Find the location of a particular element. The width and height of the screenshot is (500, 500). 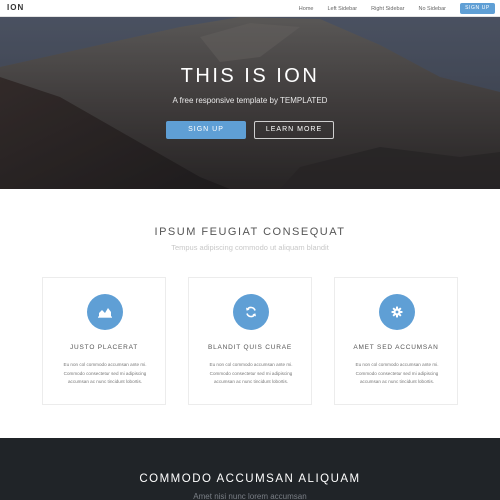

feature-card-title: AMET SED ACCUMSAN is located at coordinates (396, 347).